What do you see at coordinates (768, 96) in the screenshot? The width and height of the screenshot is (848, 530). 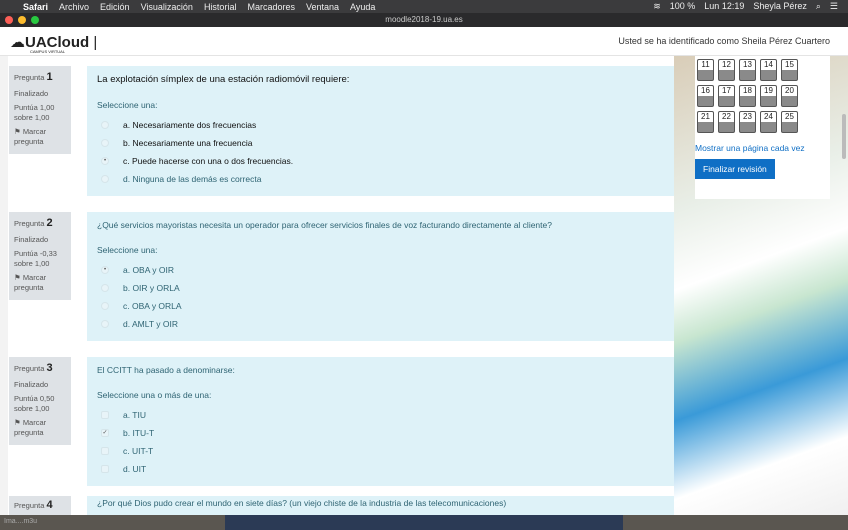 I see `question-nav-button: 19` at bounding box center [768, 96].